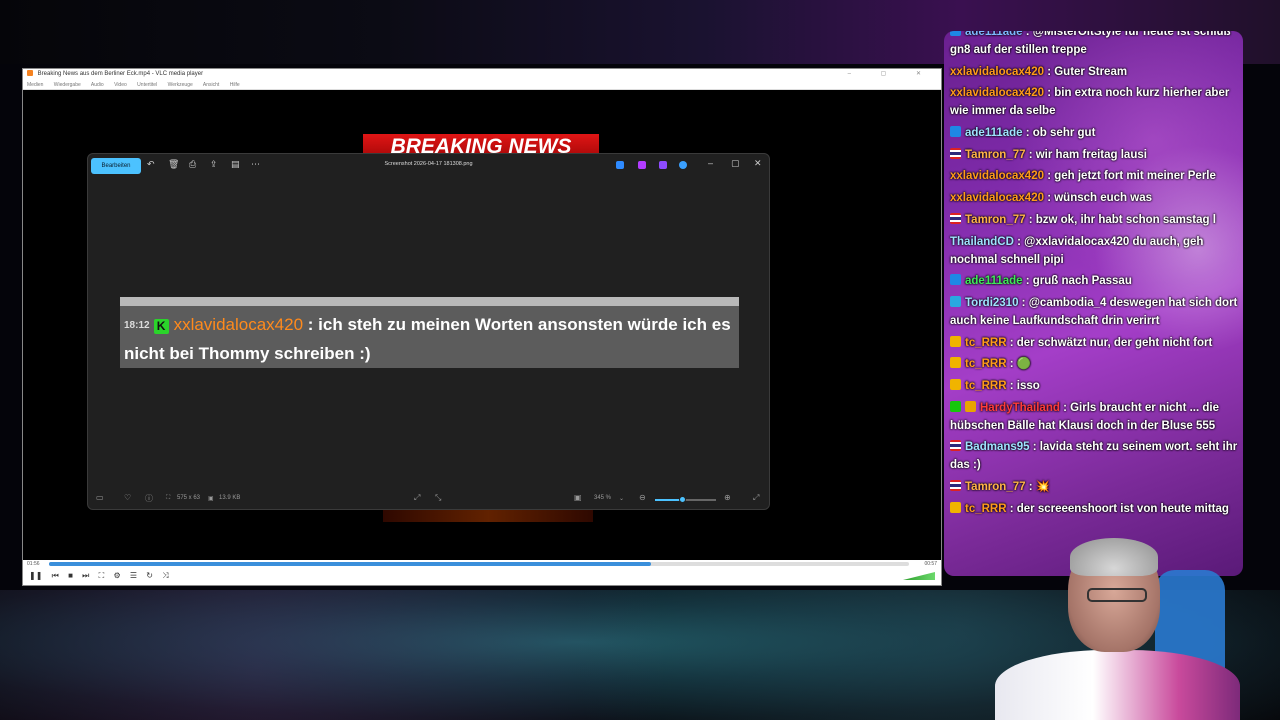 The width and height of the screenshot is (1280, 720). Describe the element at coordinates (97, 85) in the screenshot. I see `menu-audio: Audio` at that location.